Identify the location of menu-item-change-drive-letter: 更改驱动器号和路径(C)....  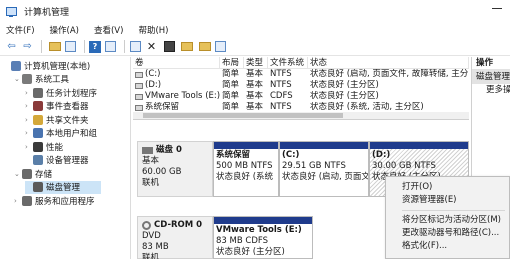
(447, 233).